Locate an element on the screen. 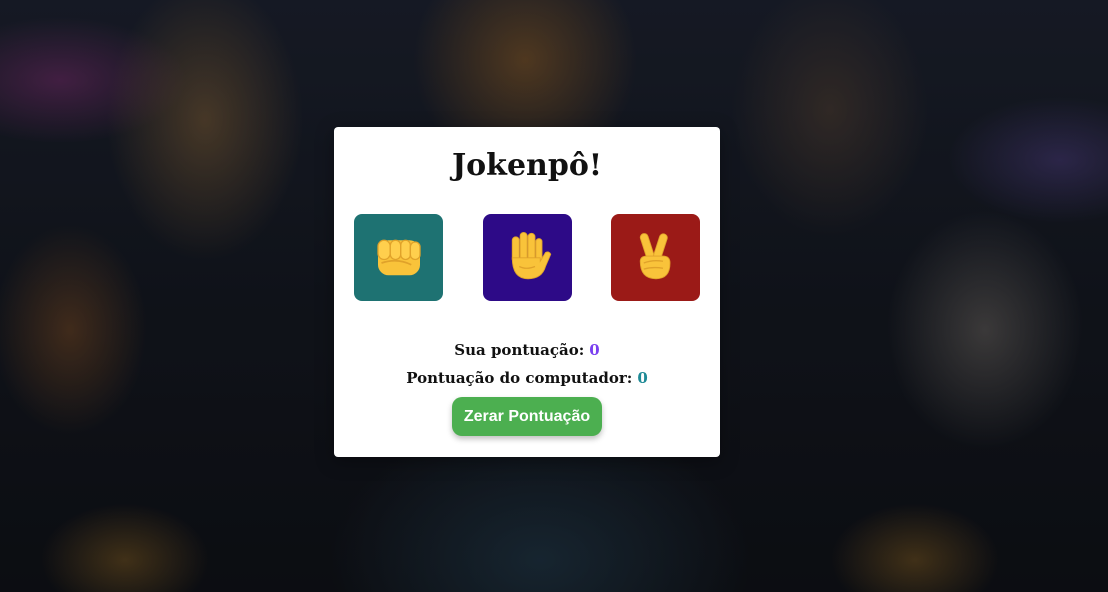  paper-button is located at coordinates (527, 257).